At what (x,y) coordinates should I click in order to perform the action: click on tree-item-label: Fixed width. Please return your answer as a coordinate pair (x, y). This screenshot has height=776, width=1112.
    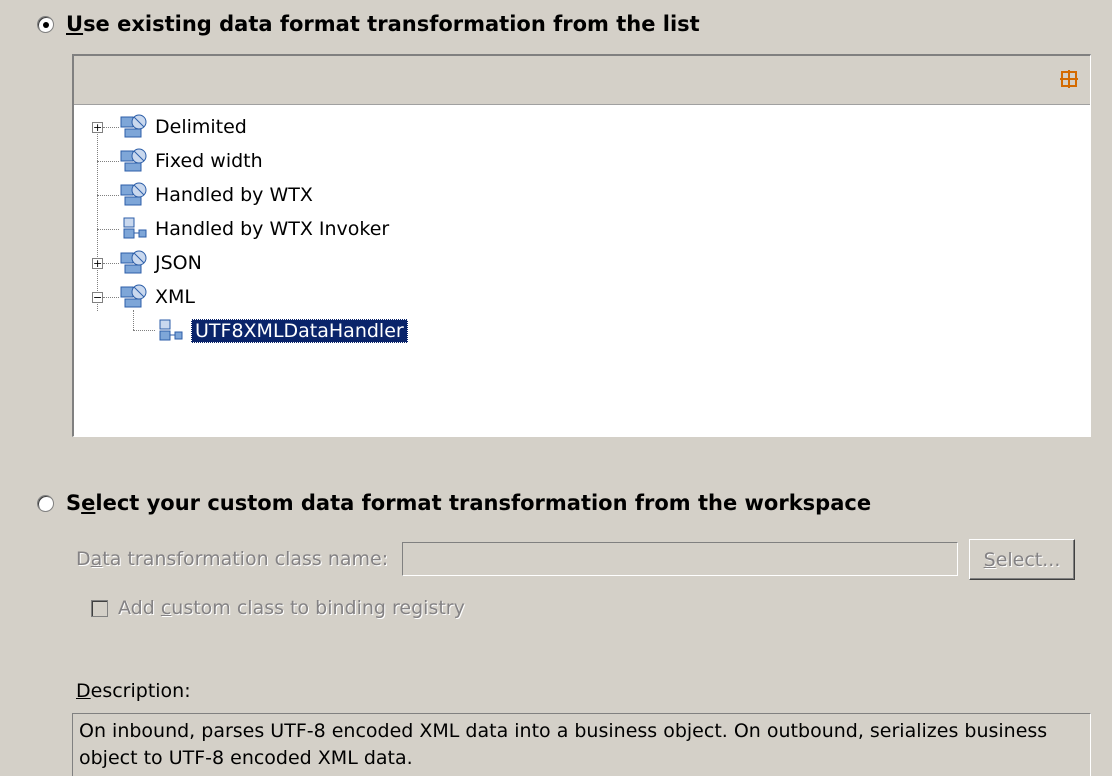
    Looking at the image, I should click on (209, 161).